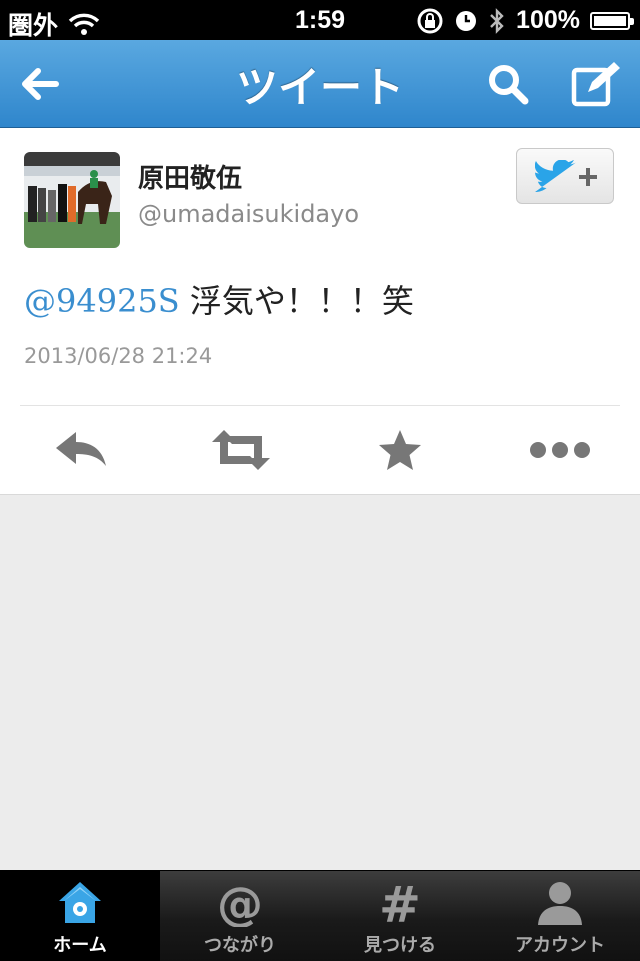 The width and height of the screenshot is (640, 961). What do you see at coordinates (320, 405) in the screenshot?
I see `divider` at bounding box center [320, 405].